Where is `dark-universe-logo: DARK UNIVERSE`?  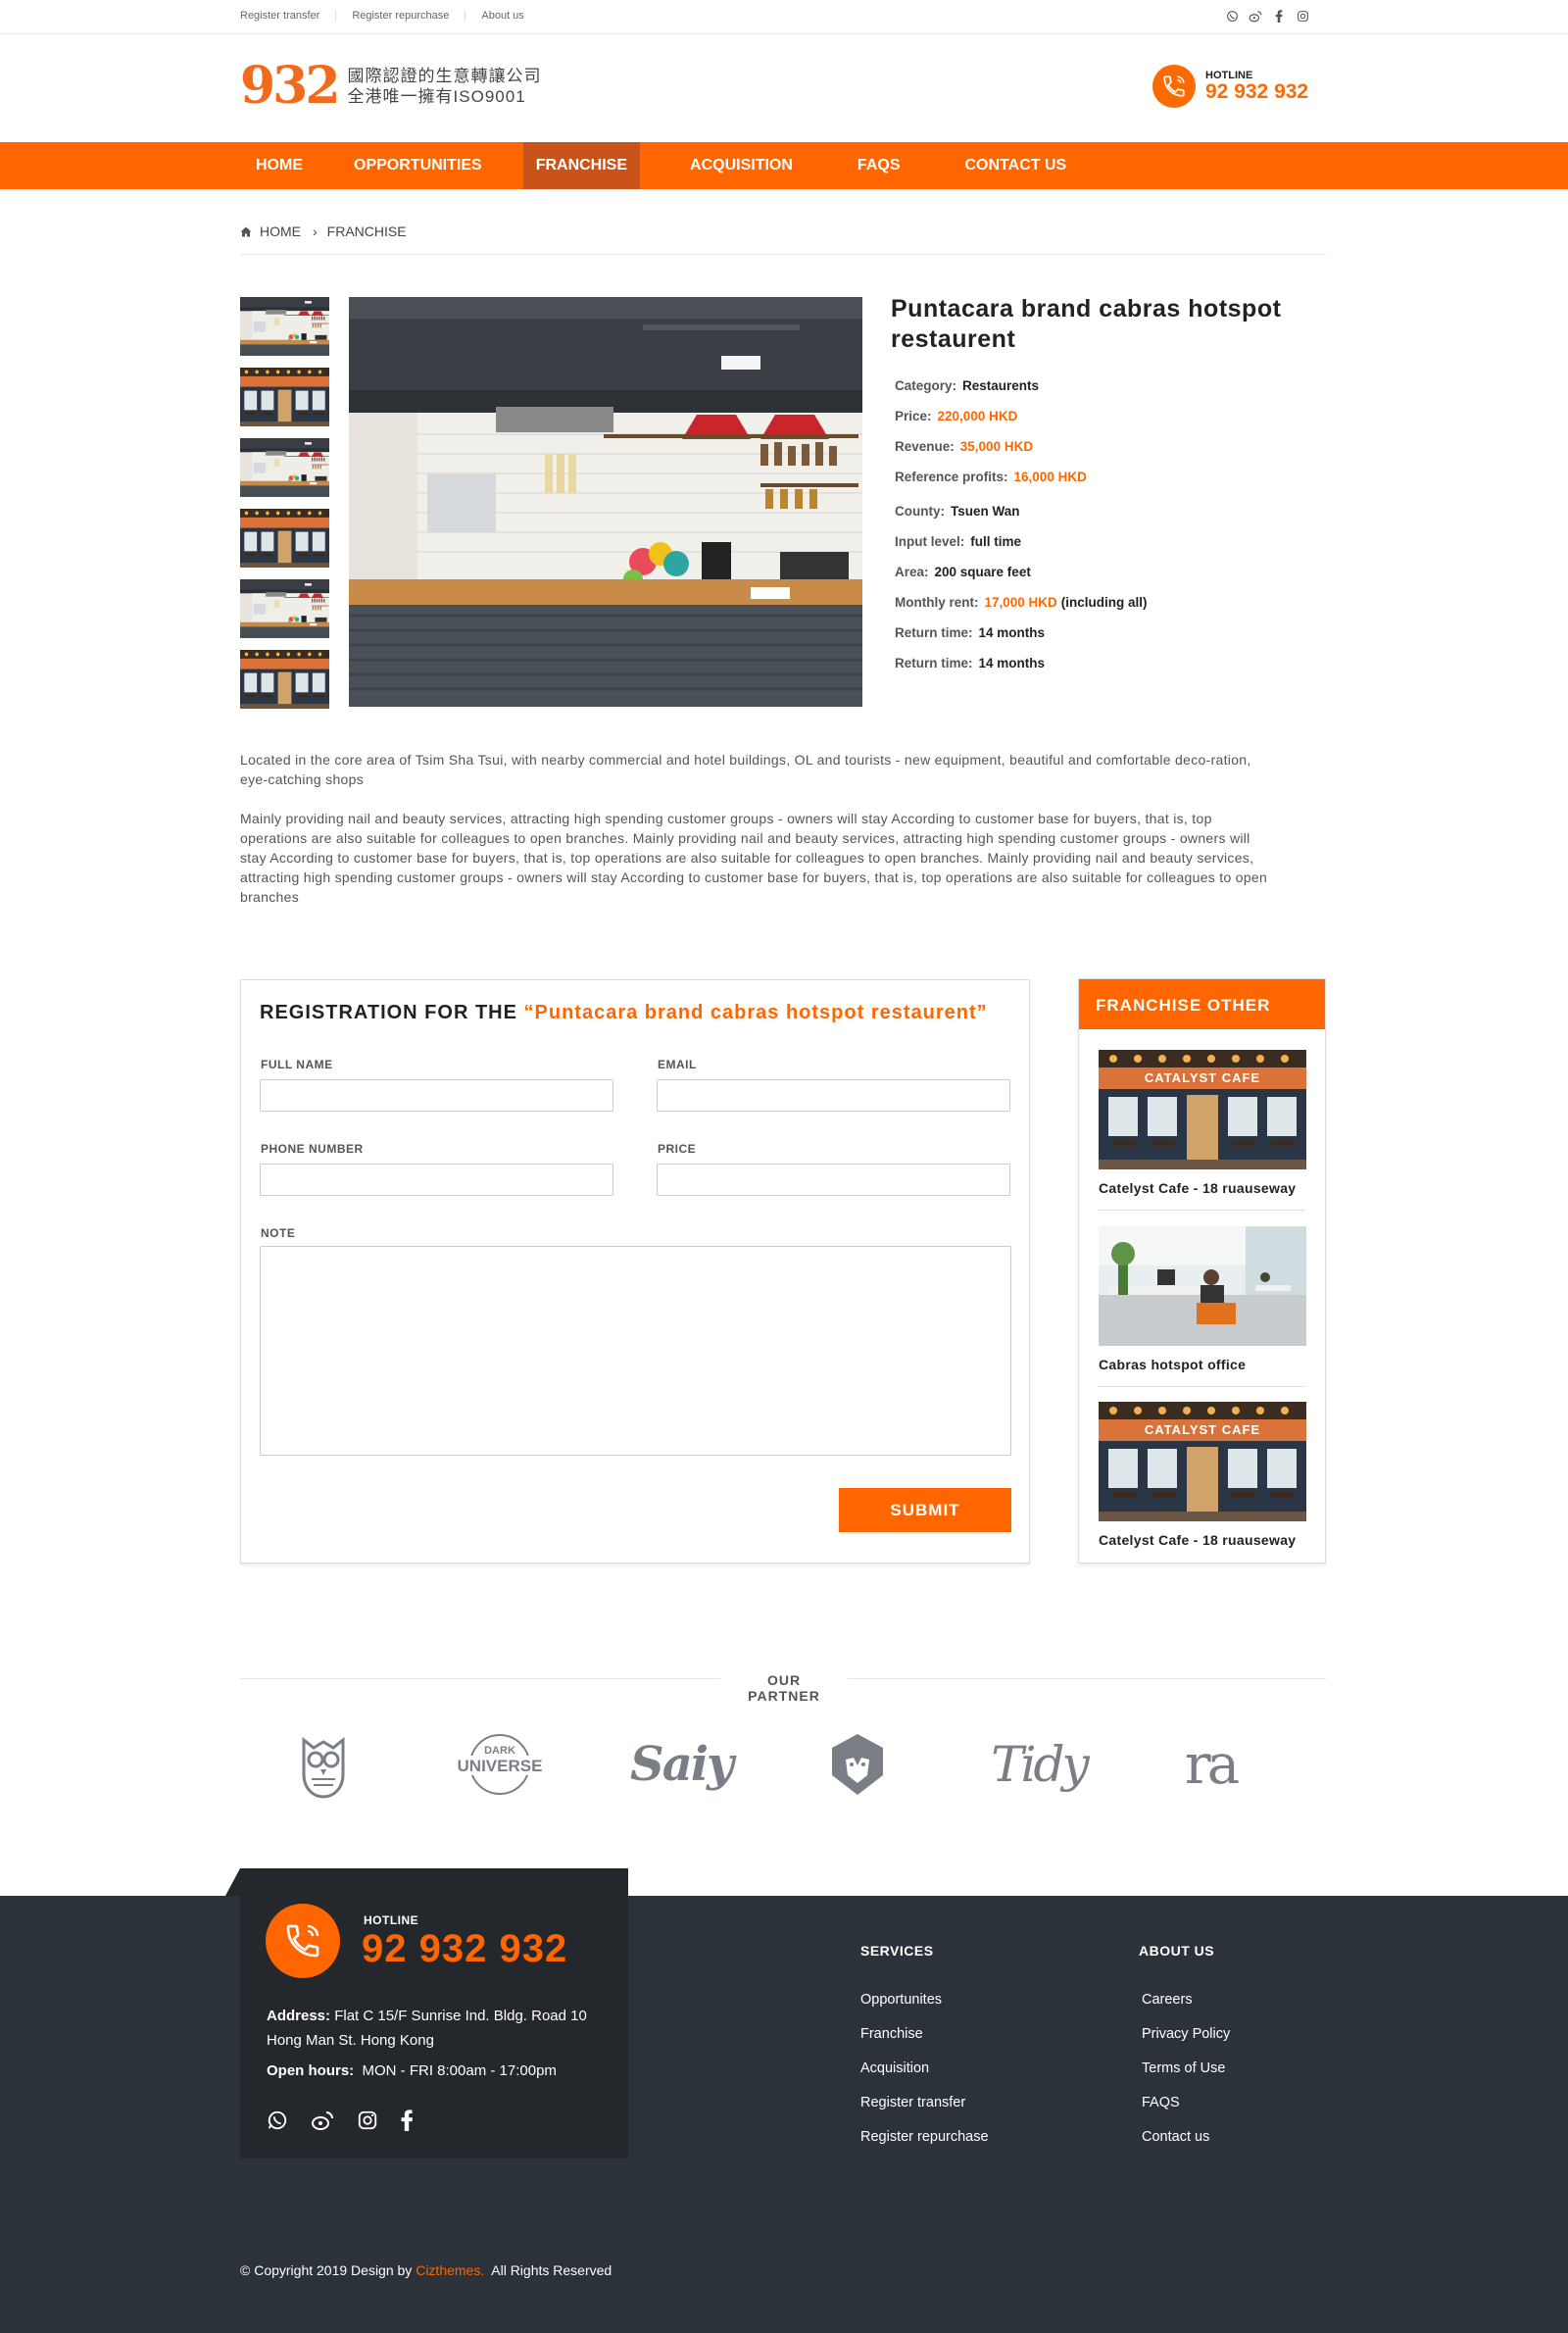
dark-universe-logo: DARK UNIVERSE is located at coordinates (500, 1764).